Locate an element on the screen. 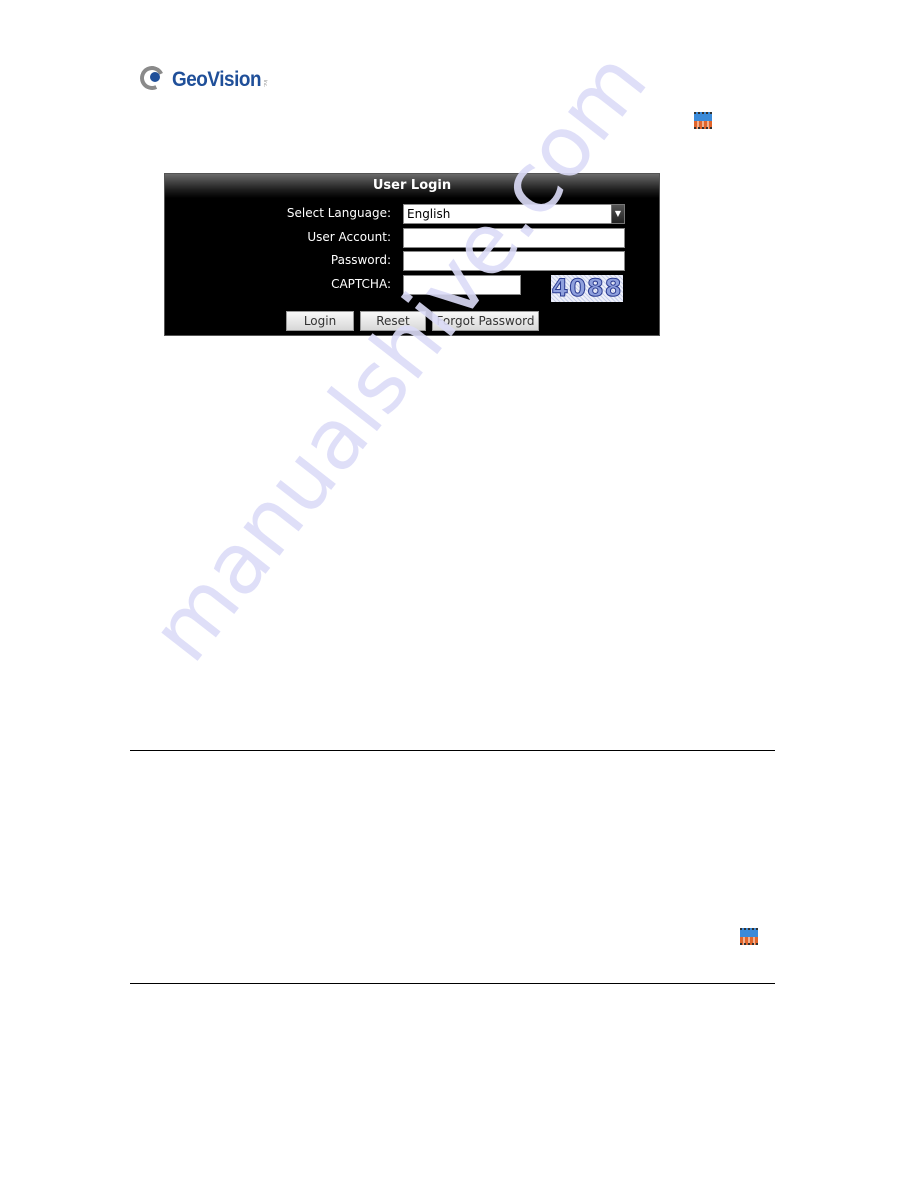 The image size is (918, 1188). logo-text: GeoVision is located at coordinates (217, 79).